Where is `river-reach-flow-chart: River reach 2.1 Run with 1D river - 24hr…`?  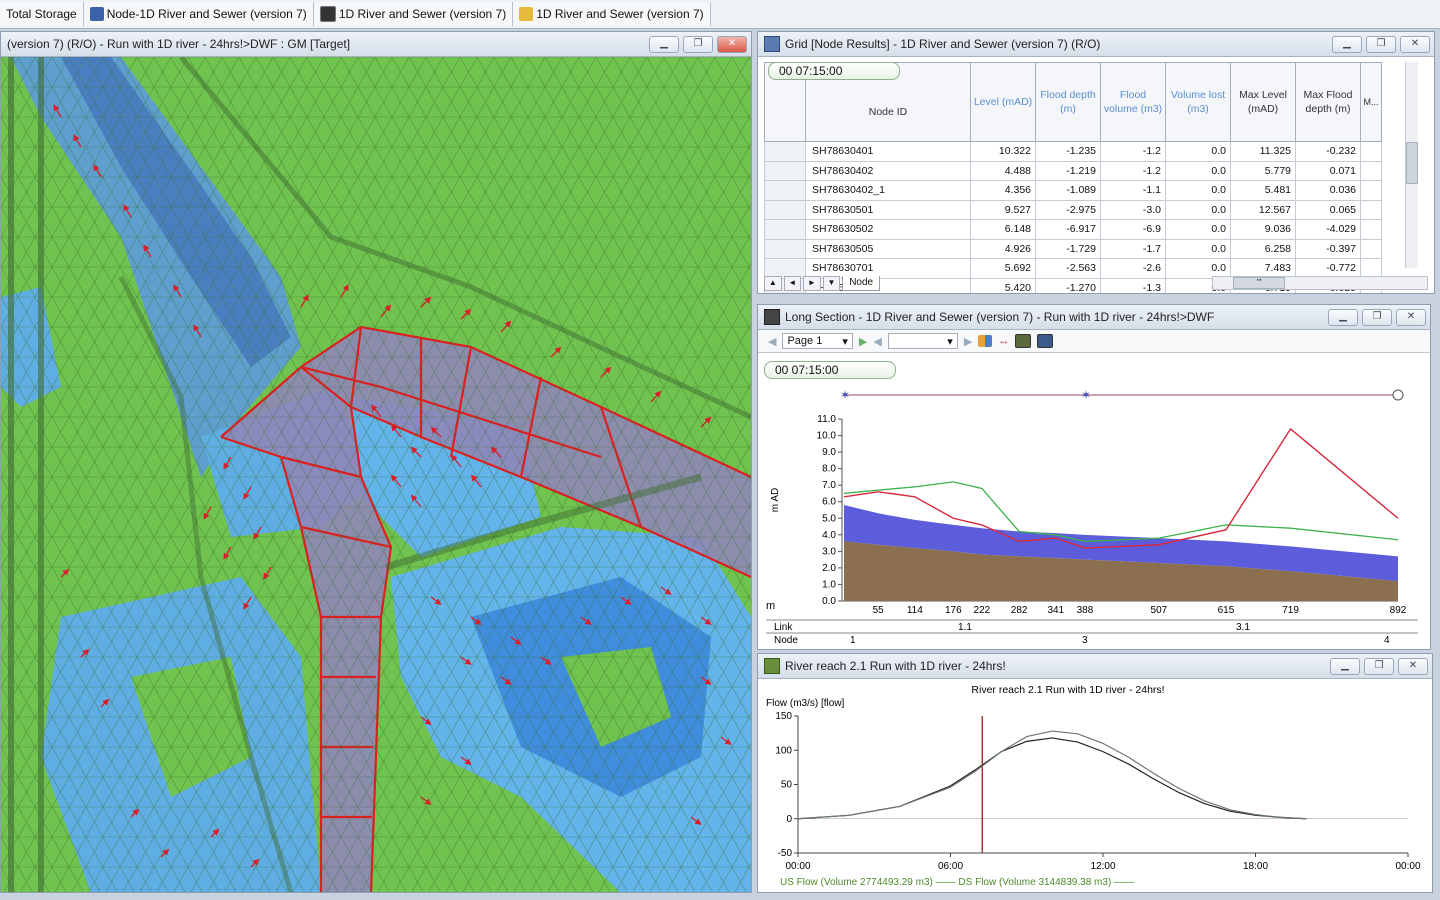
river-reach-flow-chart: River reach 2.1 Run with 1D river - 24hr… is located at coordinates (1095, 785).